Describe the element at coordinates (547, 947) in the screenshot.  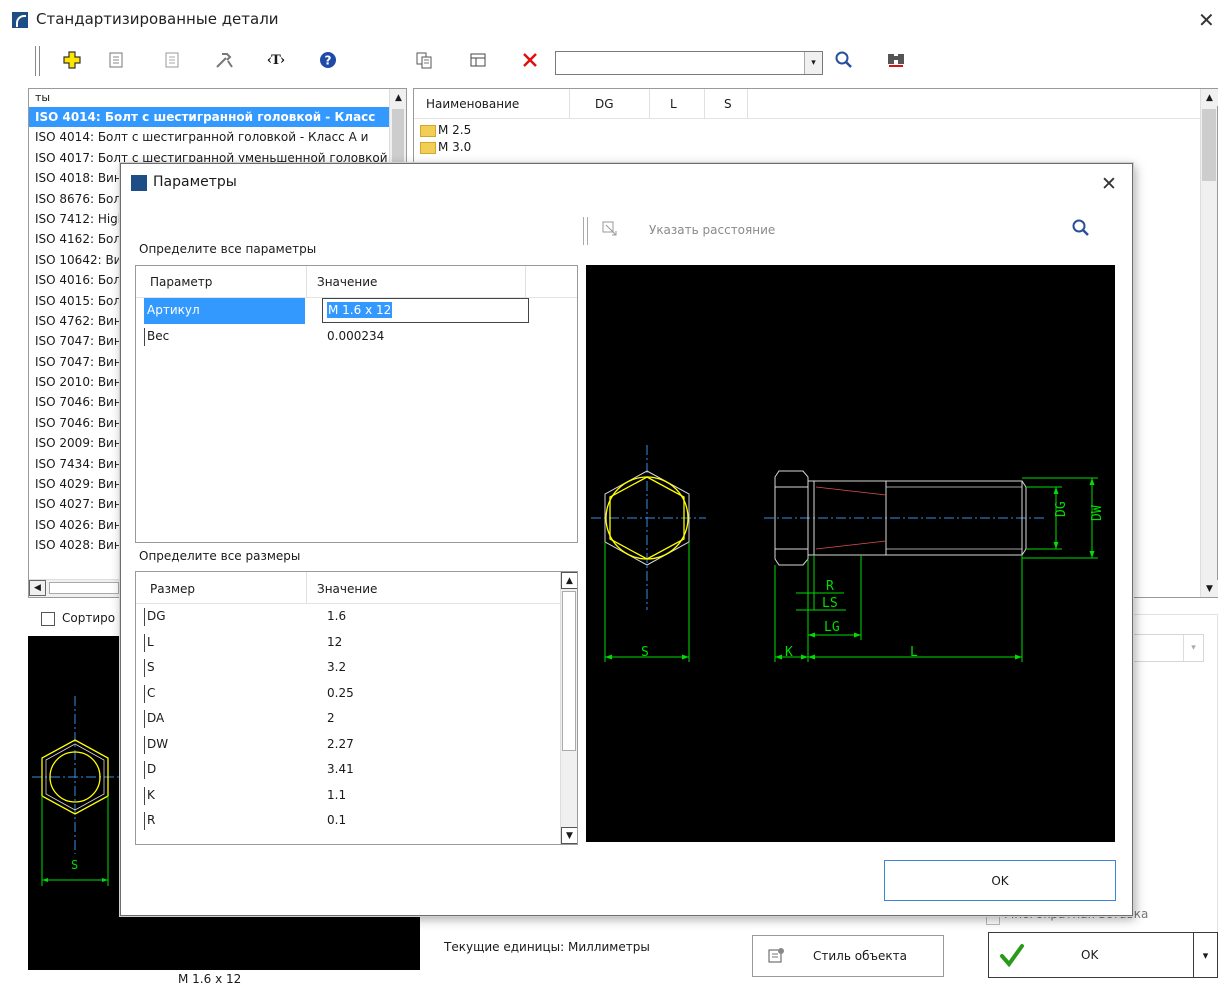
I see `units-label: Текущие единицы: Миллиметры` at that location.